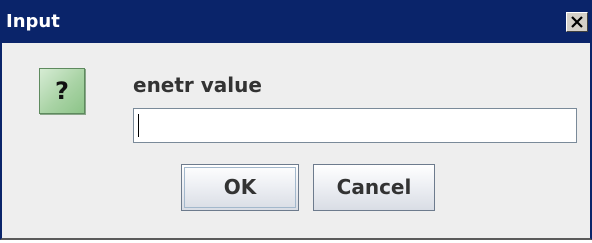  I want to click on cancel-button: Cancel, so click(374, 187).